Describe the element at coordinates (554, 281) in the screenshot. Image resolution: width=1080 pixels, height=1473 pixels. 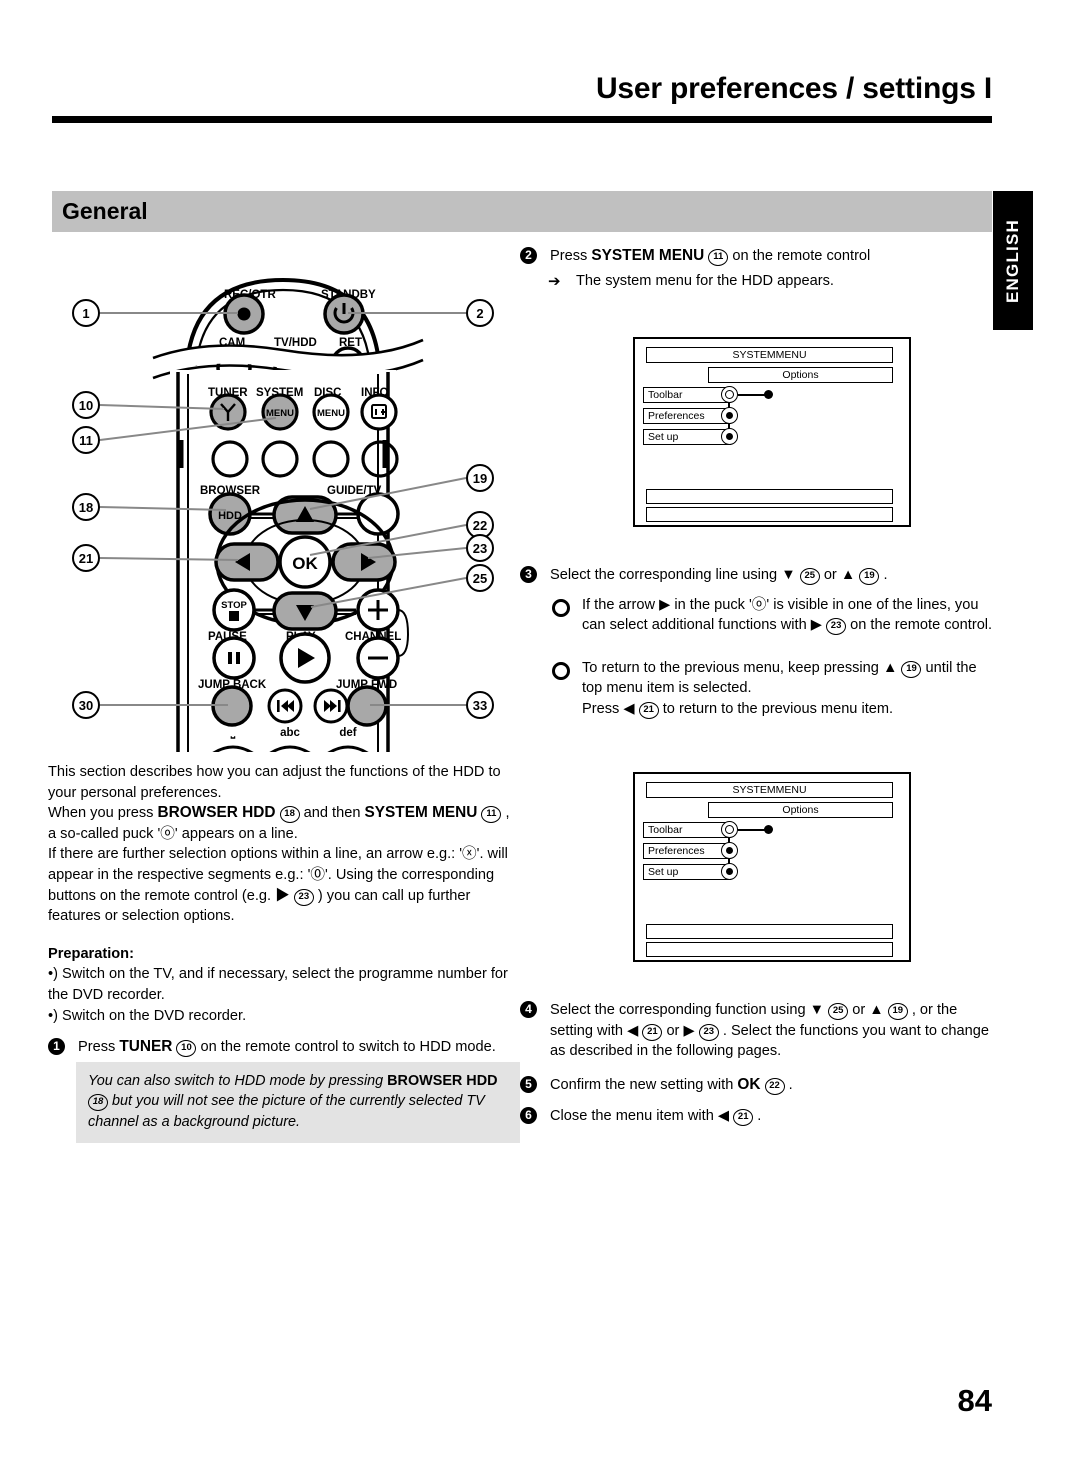
I see `result-arrow-icon: ➔` at that location.